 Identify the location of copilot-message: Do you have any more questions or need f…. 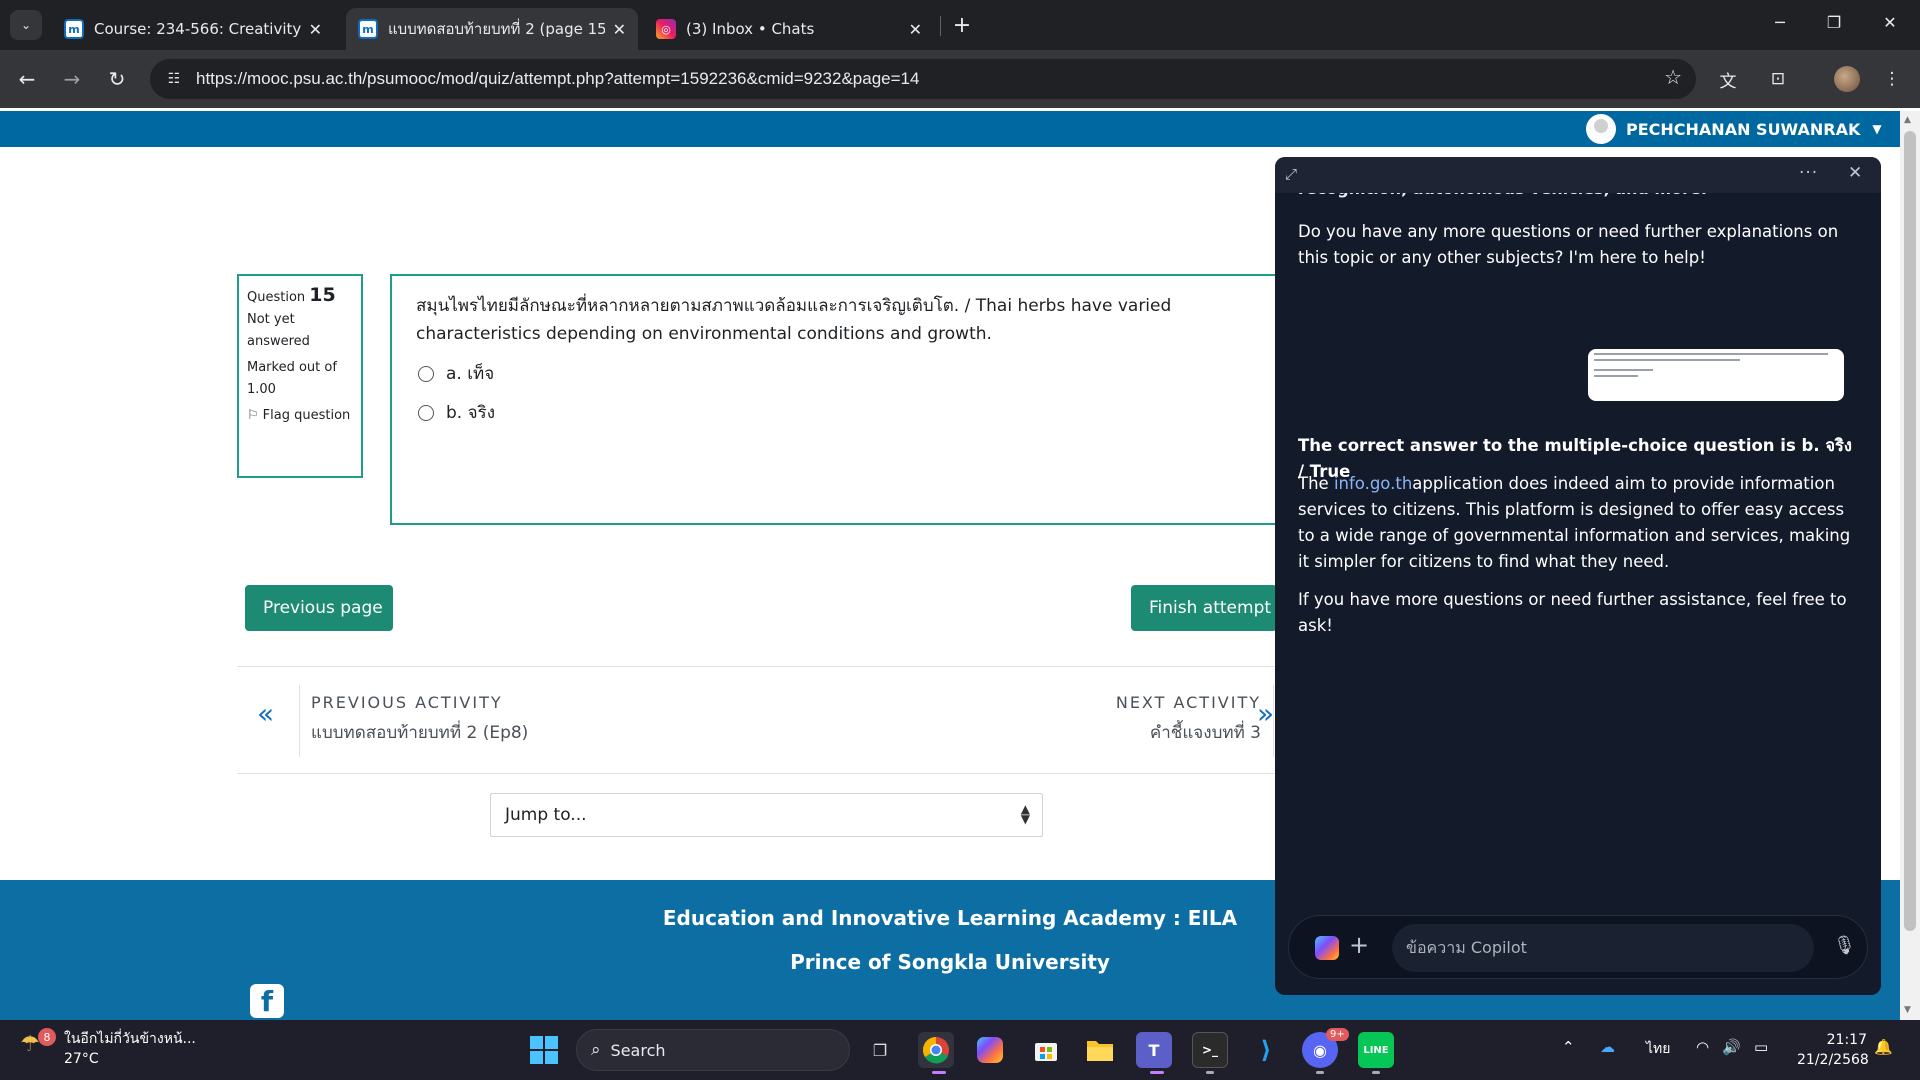
(1568, 244).